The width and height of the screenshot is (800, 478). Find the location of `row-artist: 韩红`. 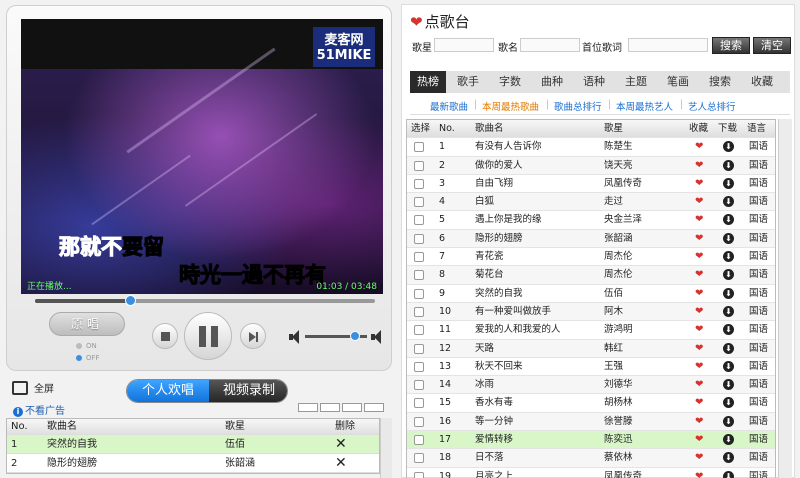

row-artist: 韩红 is located at coordinates (613, 349).